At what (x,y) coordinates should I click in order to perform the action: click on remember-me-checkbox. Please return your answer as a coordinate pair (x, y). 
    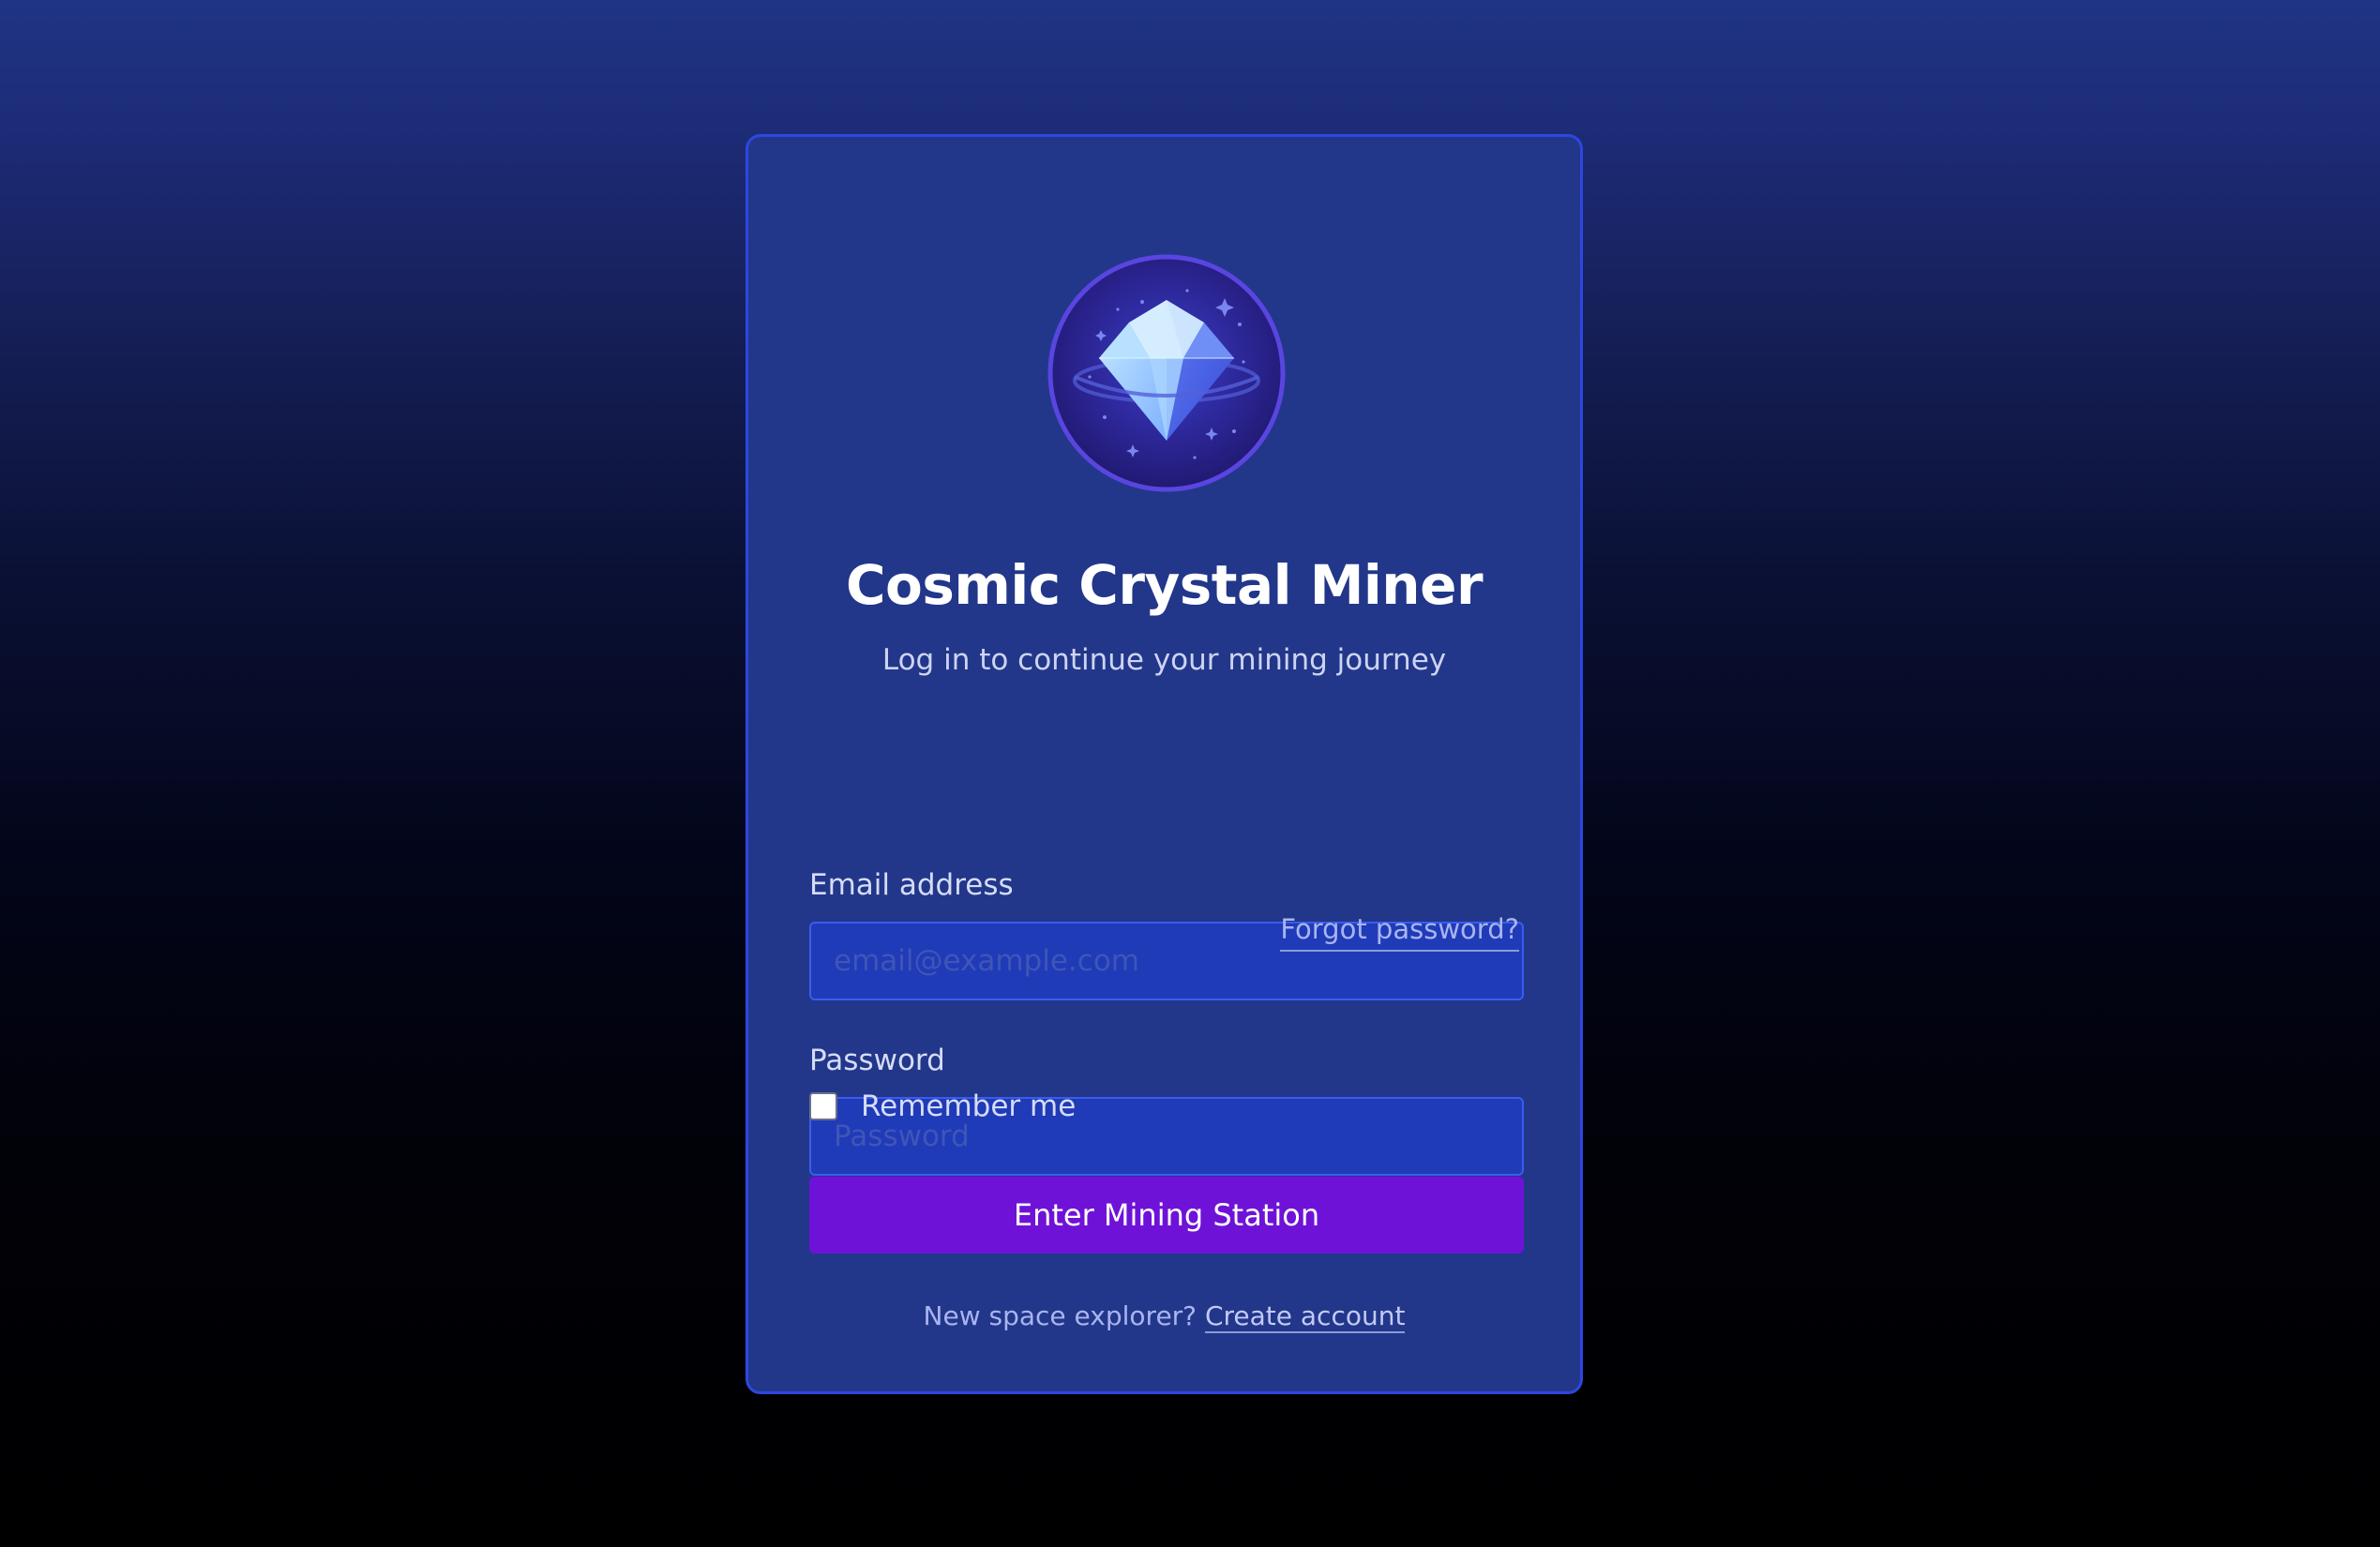
    Looking at the image, I should click on (823, 1106).